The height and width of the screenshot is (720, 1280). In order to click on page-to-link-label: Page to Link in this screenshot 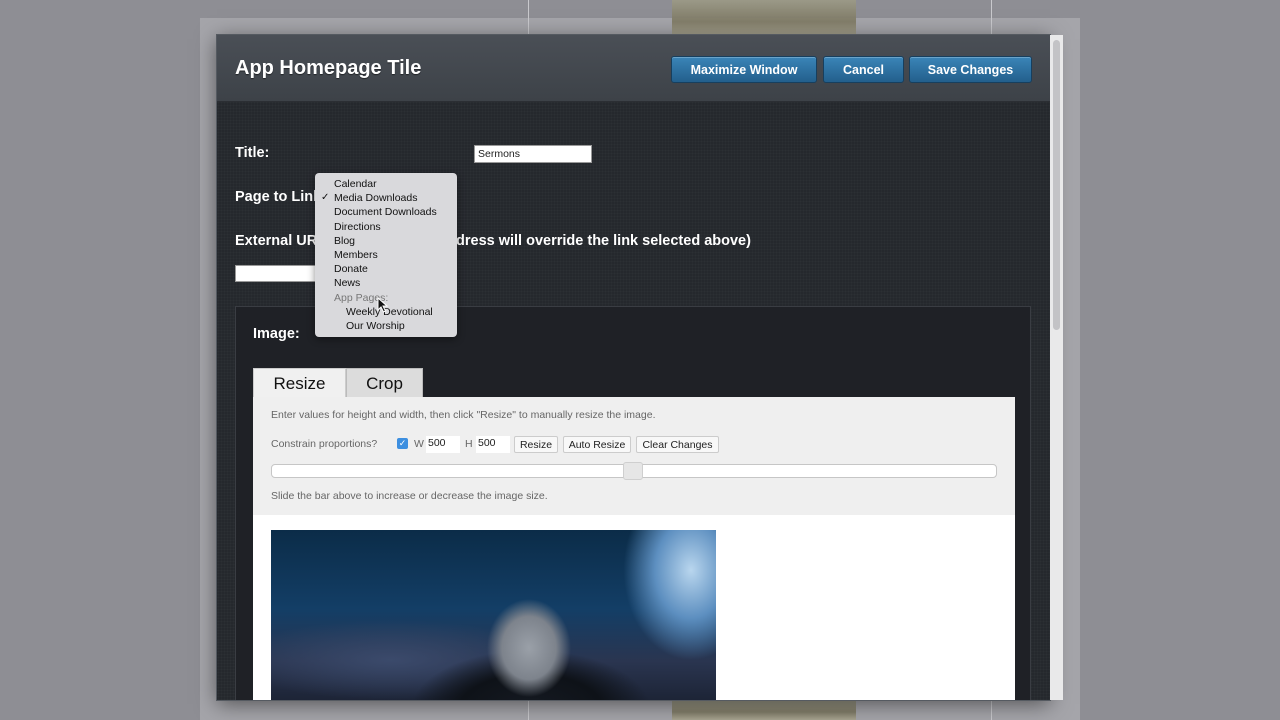, I will do `click(278, 197)`.